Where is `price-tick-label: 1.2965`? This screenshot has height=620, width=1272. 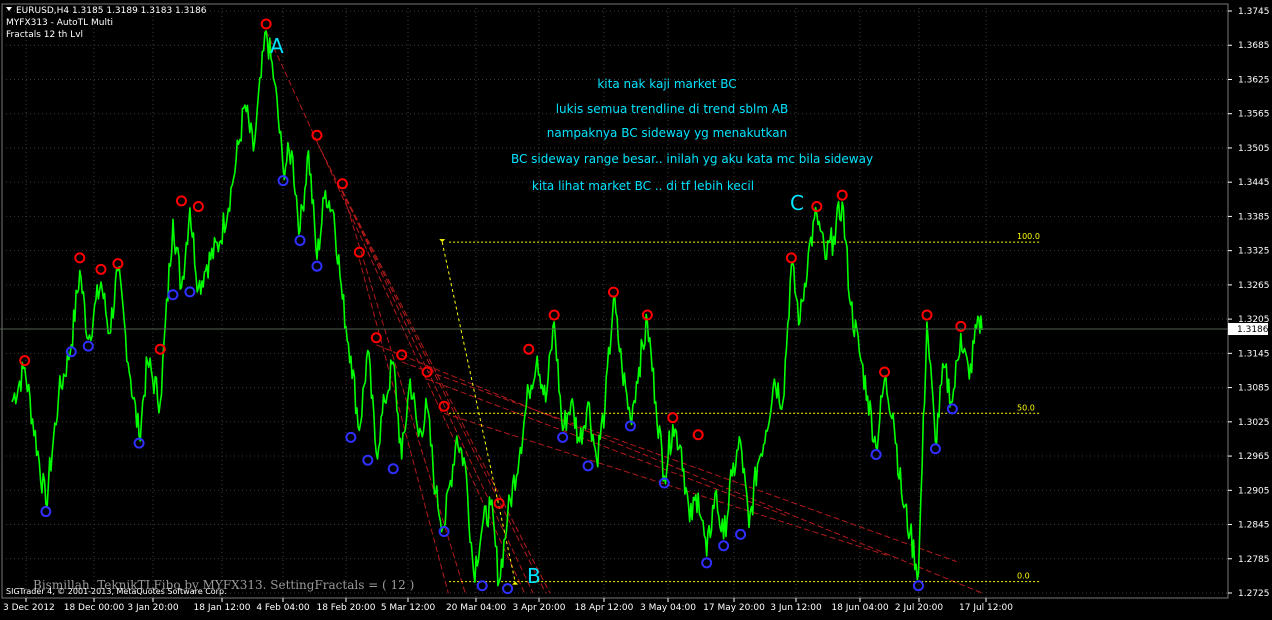 price-tick-label: 1.2965 is located at coordinates (1254, 457).